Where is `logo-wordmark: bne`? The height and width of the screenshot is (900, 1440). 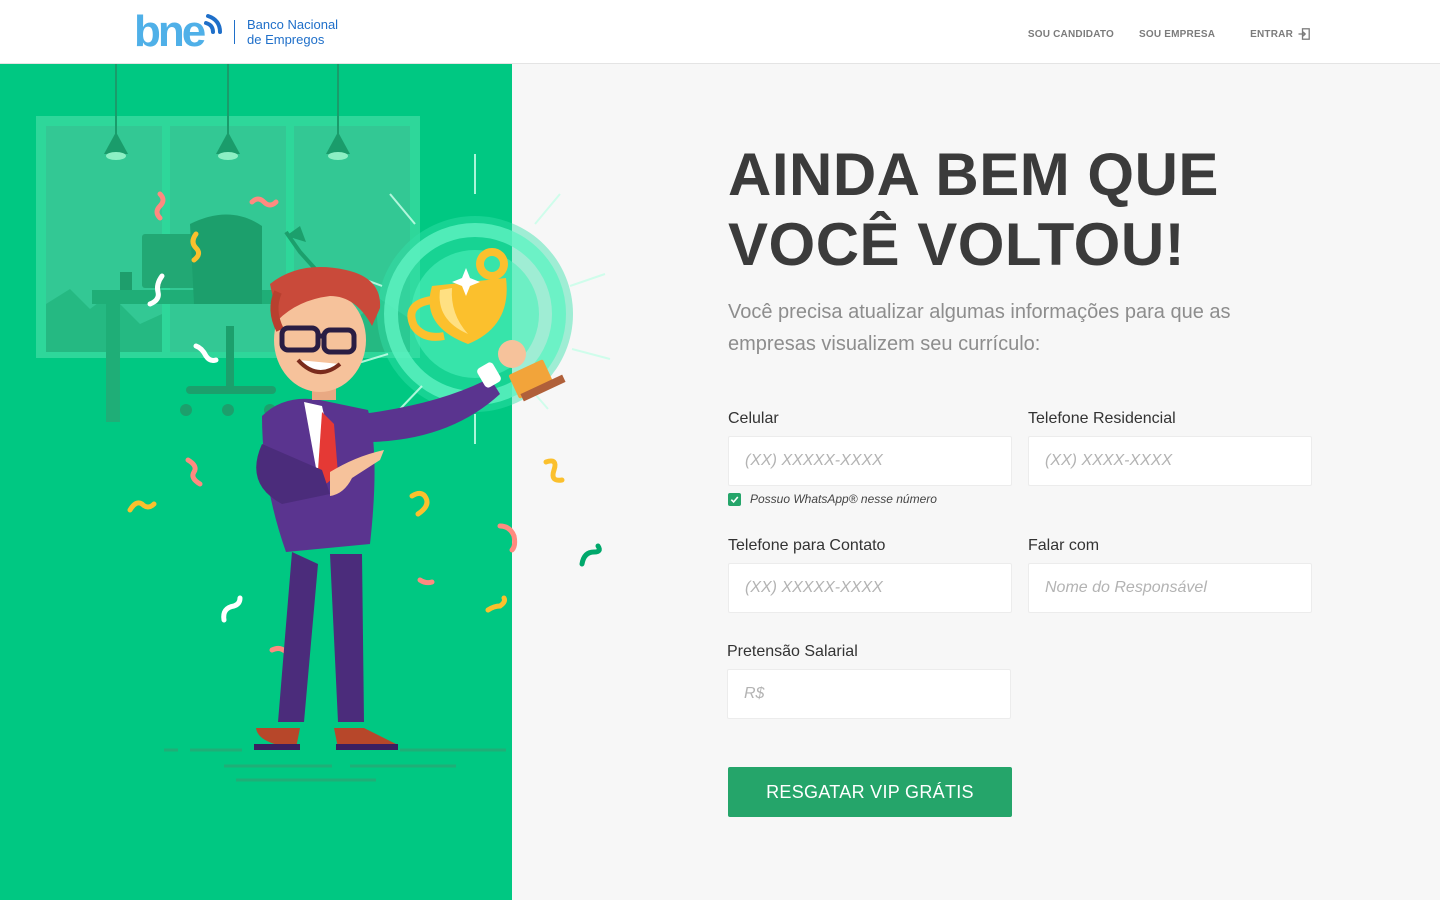
logo-wordmark: bne is located at coordinates (169, 32).